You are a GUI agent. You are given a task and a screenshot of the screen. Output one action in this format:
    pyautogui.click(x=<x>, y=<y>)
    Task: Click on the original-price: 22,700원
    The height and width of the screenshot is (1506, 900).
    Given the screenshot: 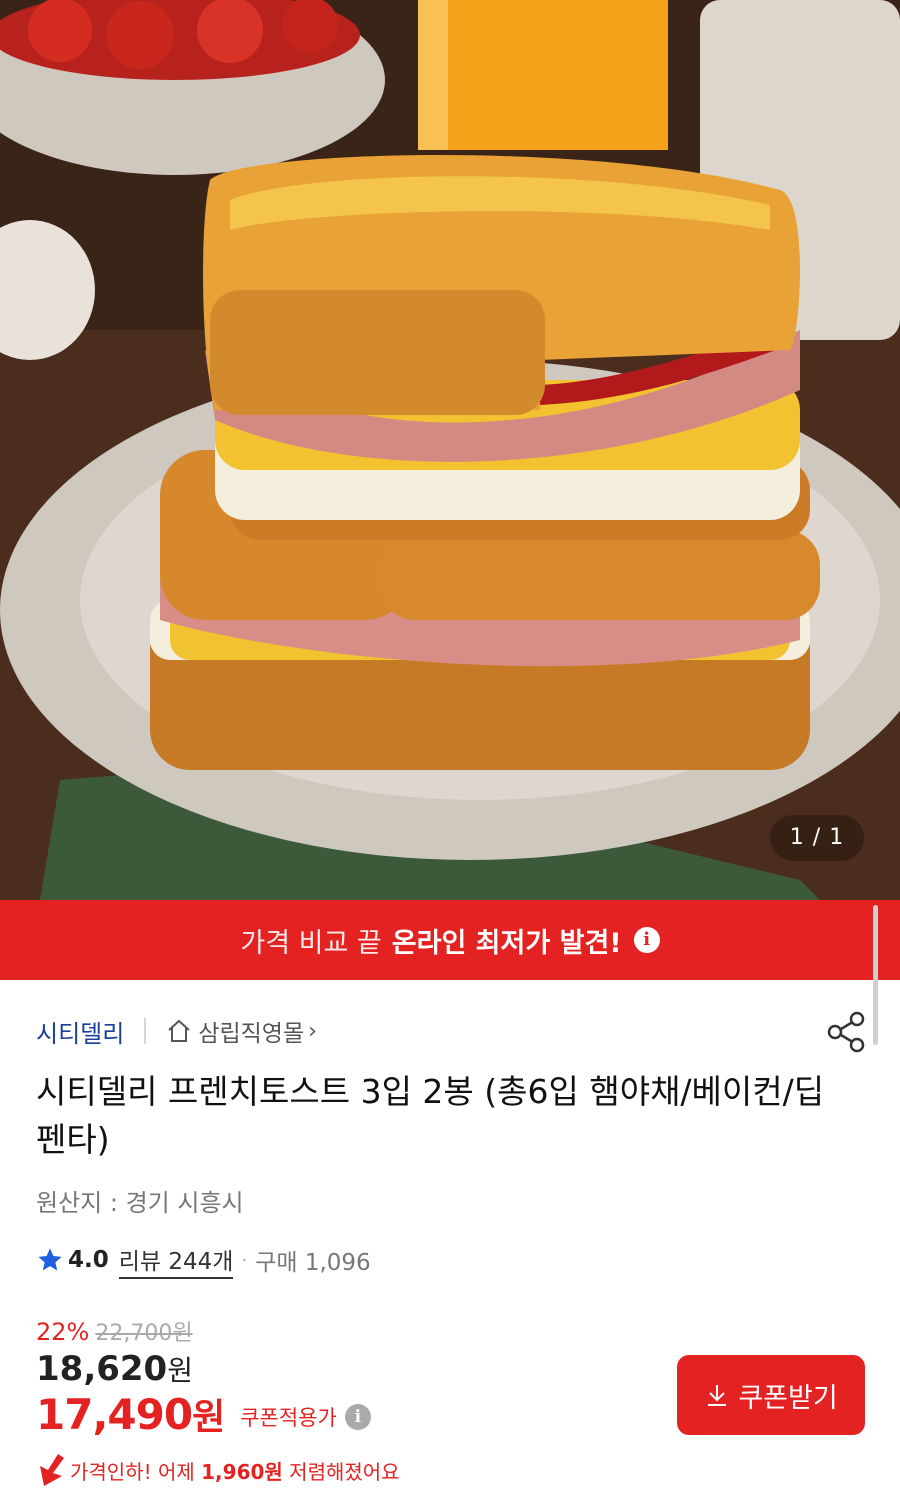 What is the action you would take?
    pyautogui.click(x=144, y=1333)
    